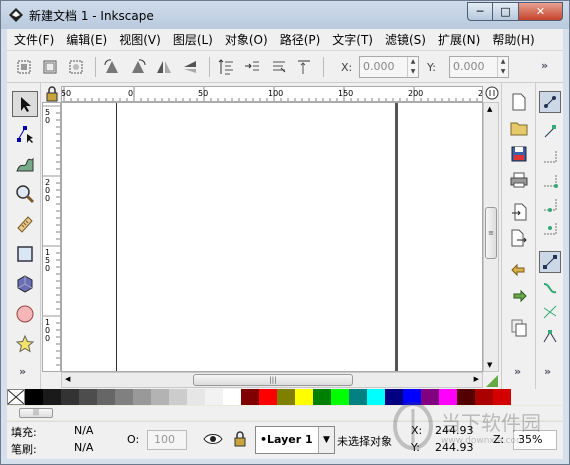 Image resolution: width=570 pixels, height=465 pixels. I want to click on zoom-corner-icon, so click(492, 93).